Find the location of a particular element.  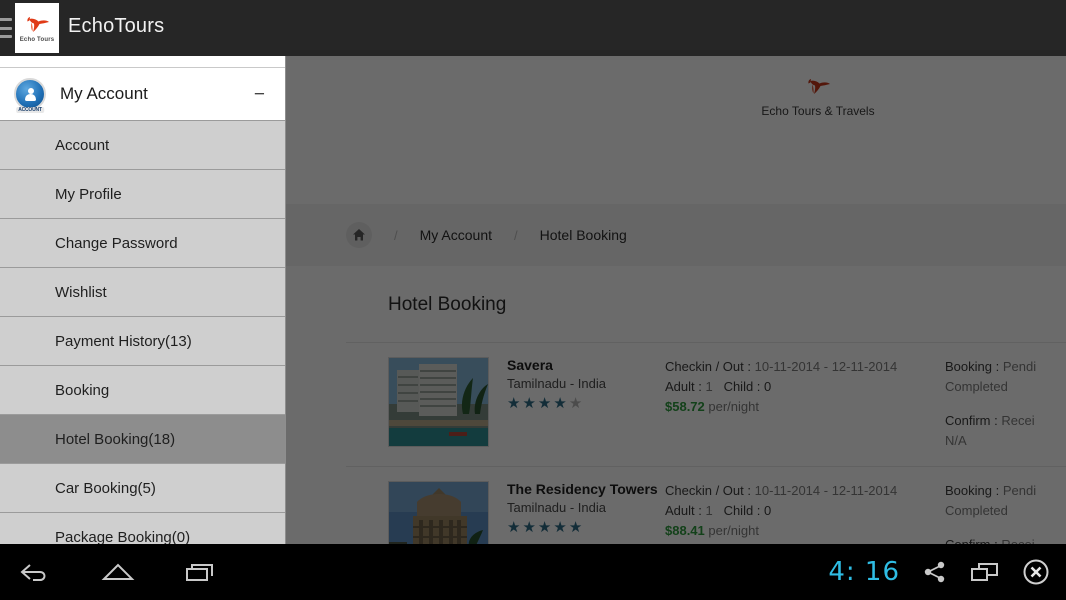

drawer-account-header: ACCOUNT My Account − is located at coordinates (142, 94).